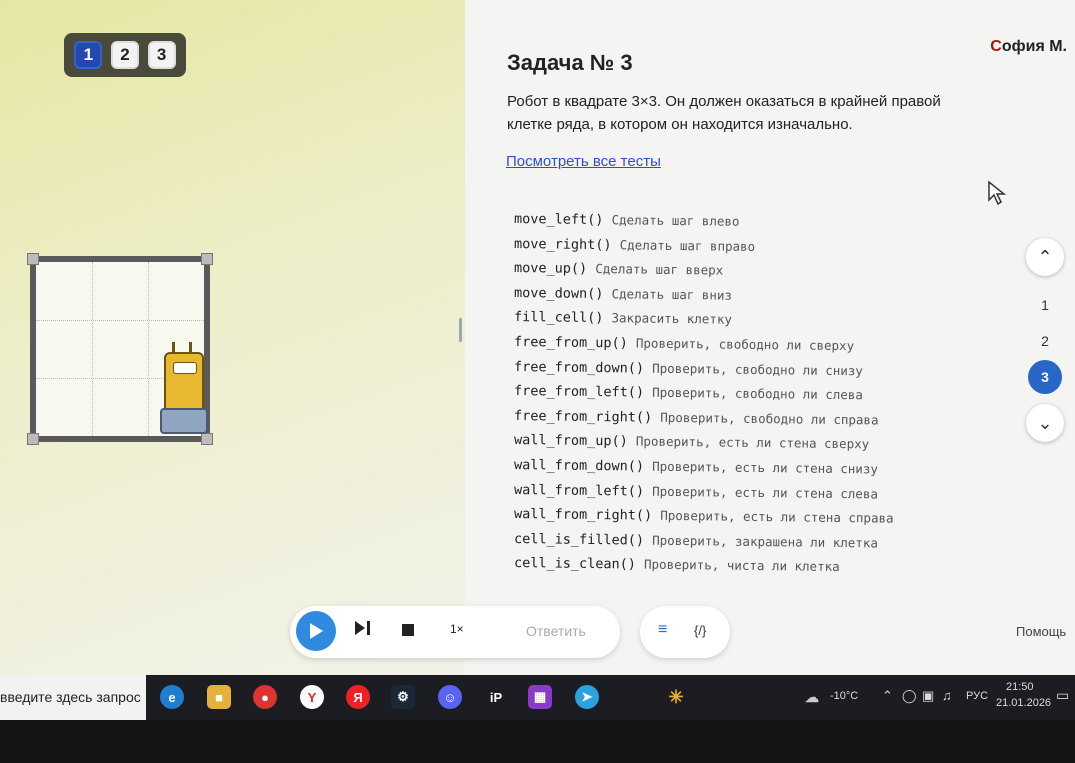 This screenshot has width=1075, height=763. Describe the element at coordinates (928, 696) in the screenshot. I see `display-icon: ▣` at that location.